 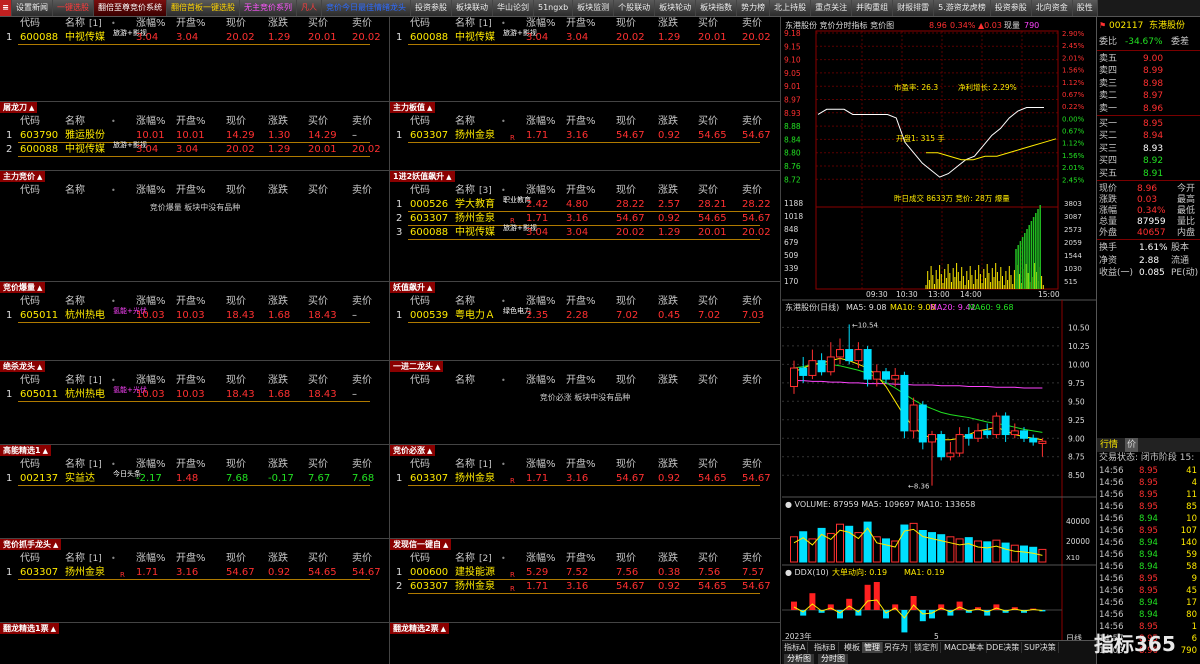 What do you see at coordinates (754, 8) in the screenshot?
I see `tab-15: 势力榜` at bounding box center [754, 8].